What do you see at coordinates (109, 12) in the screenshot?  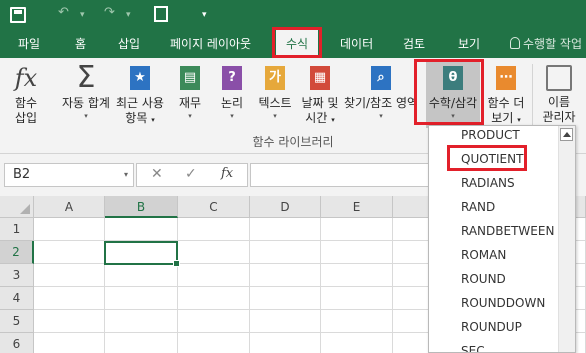 I see `redo-icon: ↷` at bounding box center [109, 12].